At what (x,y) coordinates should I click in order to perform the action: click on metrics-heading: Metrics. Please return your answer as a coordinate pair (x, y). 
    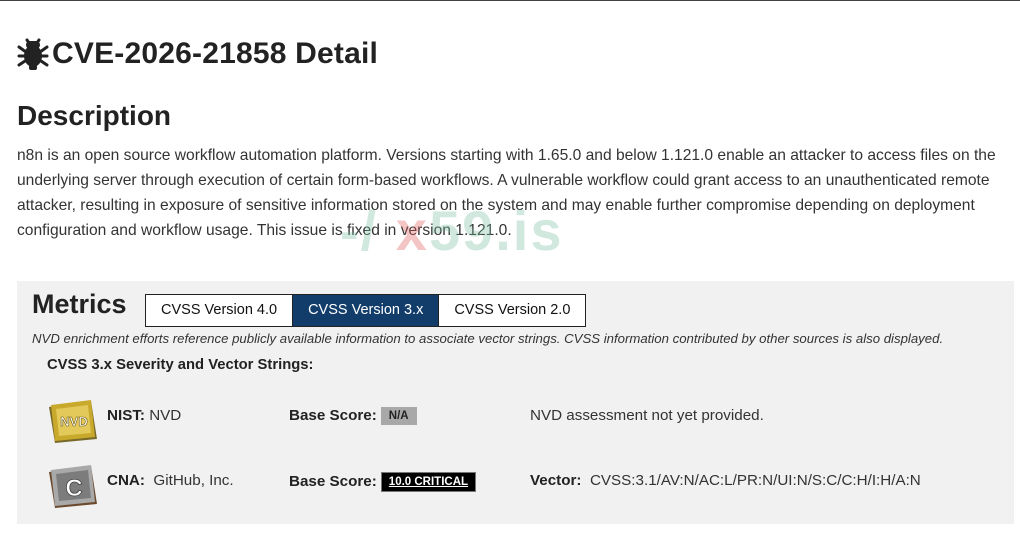
    Looking at the image, I should click on (79, 304).